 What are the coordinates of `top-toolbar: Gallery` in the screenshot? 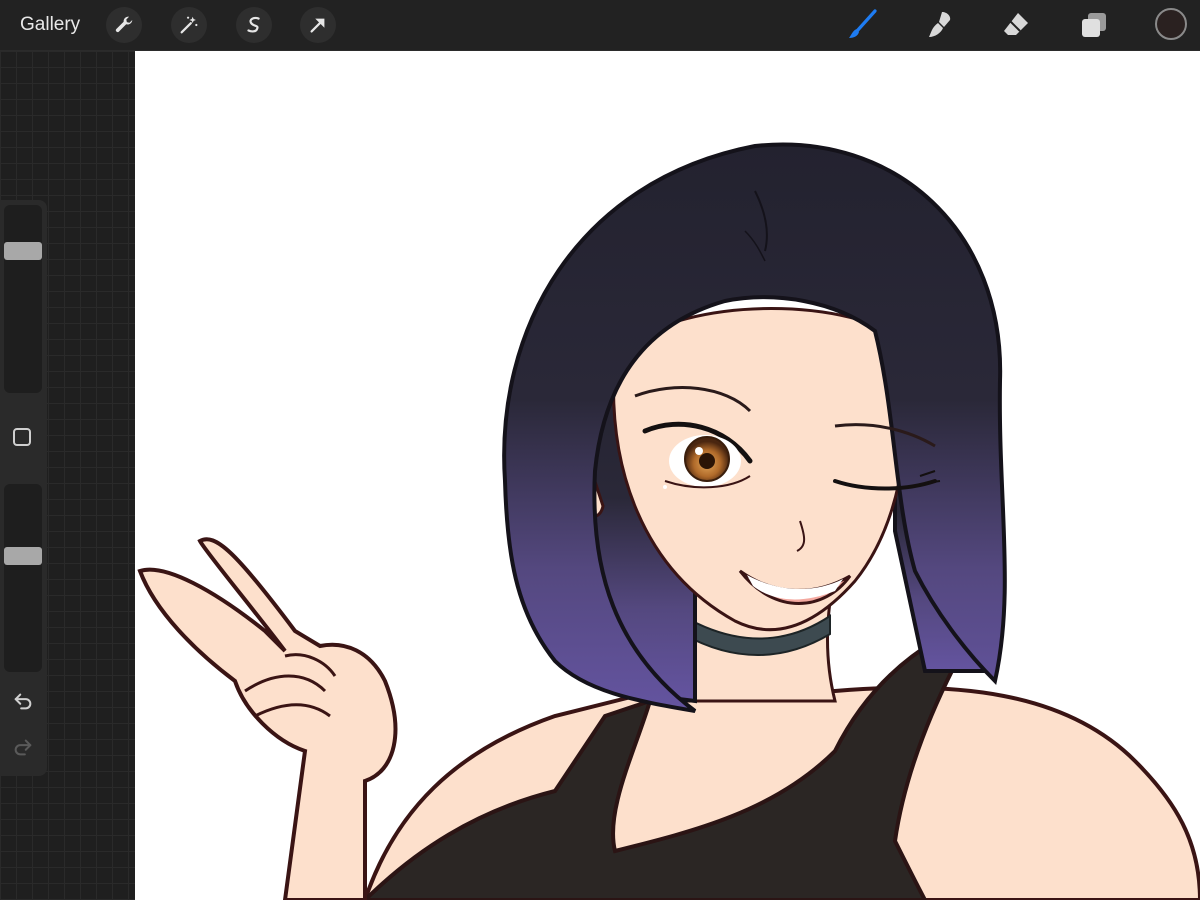 It's located at (600, 25).